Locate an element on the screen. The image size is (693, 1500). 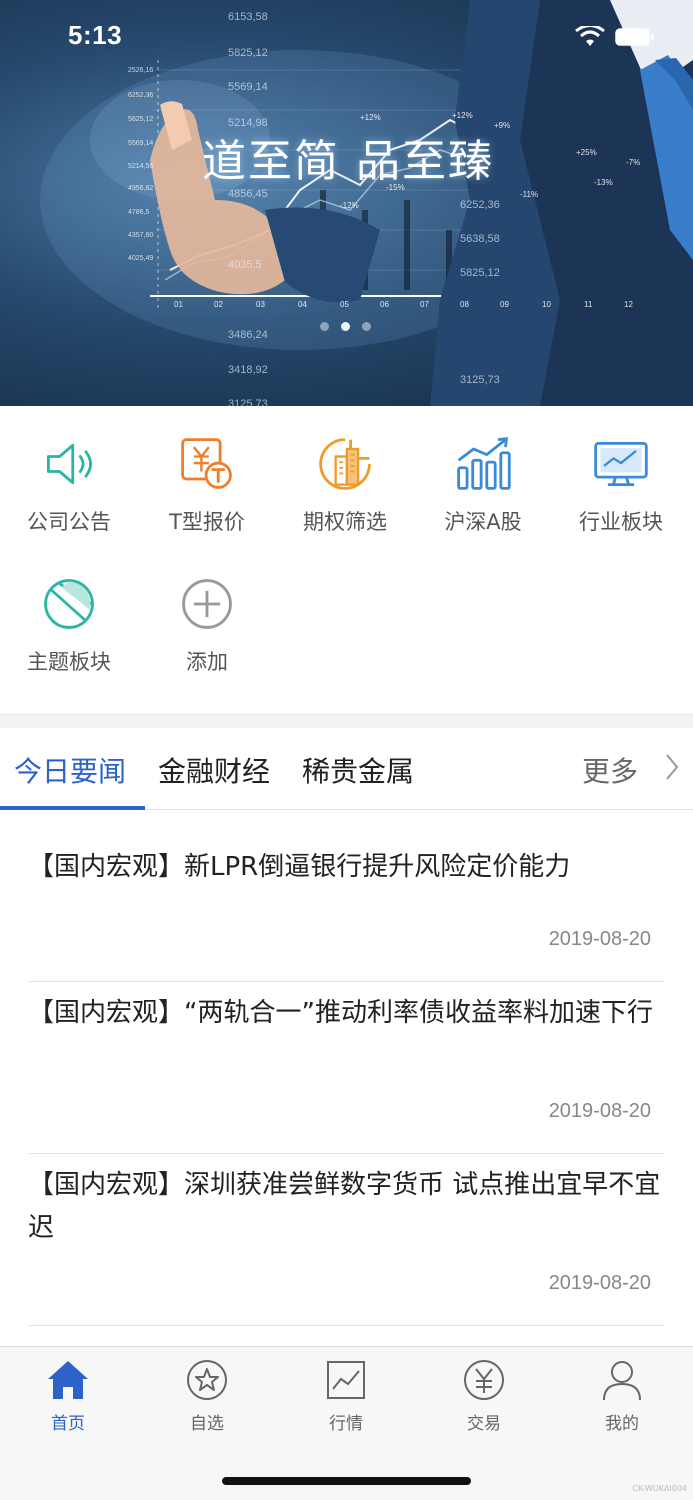
status-bar-time: 5:13 is located at coordinates (95, 35).